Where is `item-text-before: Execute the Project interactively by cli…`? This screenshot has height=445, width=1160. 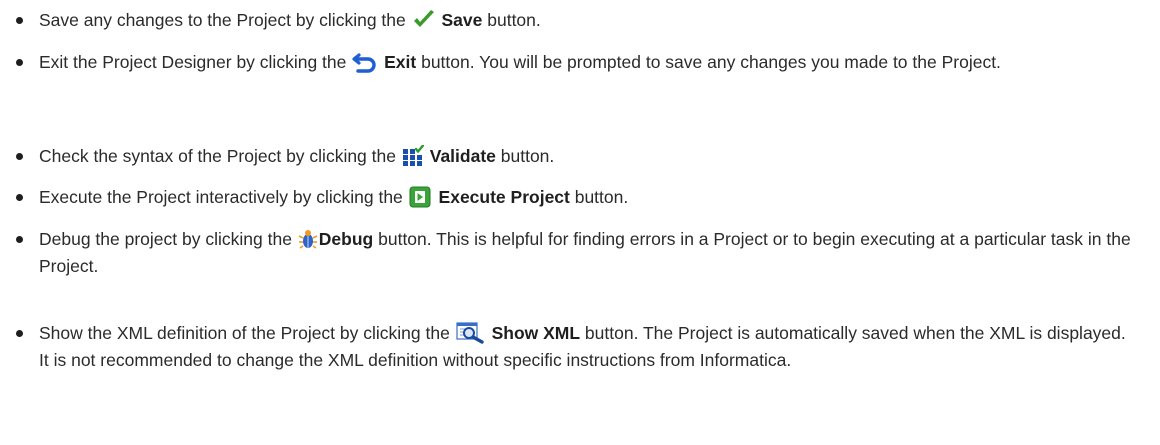 item-text-before: Execute the Project interactively by cli… is located at coordinates (221, 197).